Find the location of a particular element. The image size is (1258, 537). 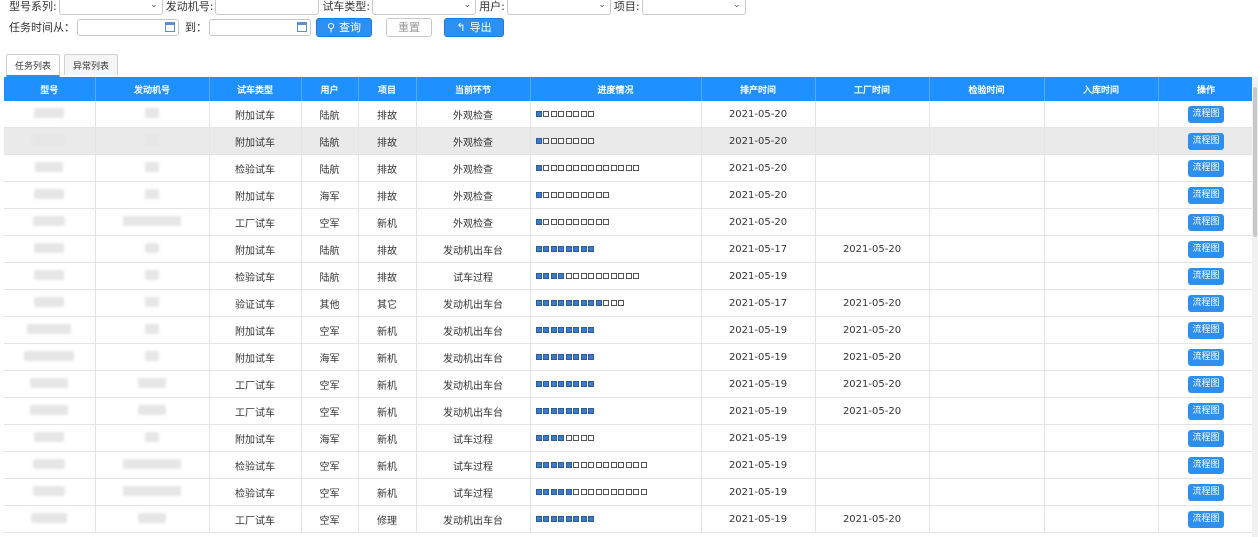

table-row: 附加试车 海军 新机 发动机出车台 2021-05-19 2021-05-20 流程图 is located at coordinates (629, 357).